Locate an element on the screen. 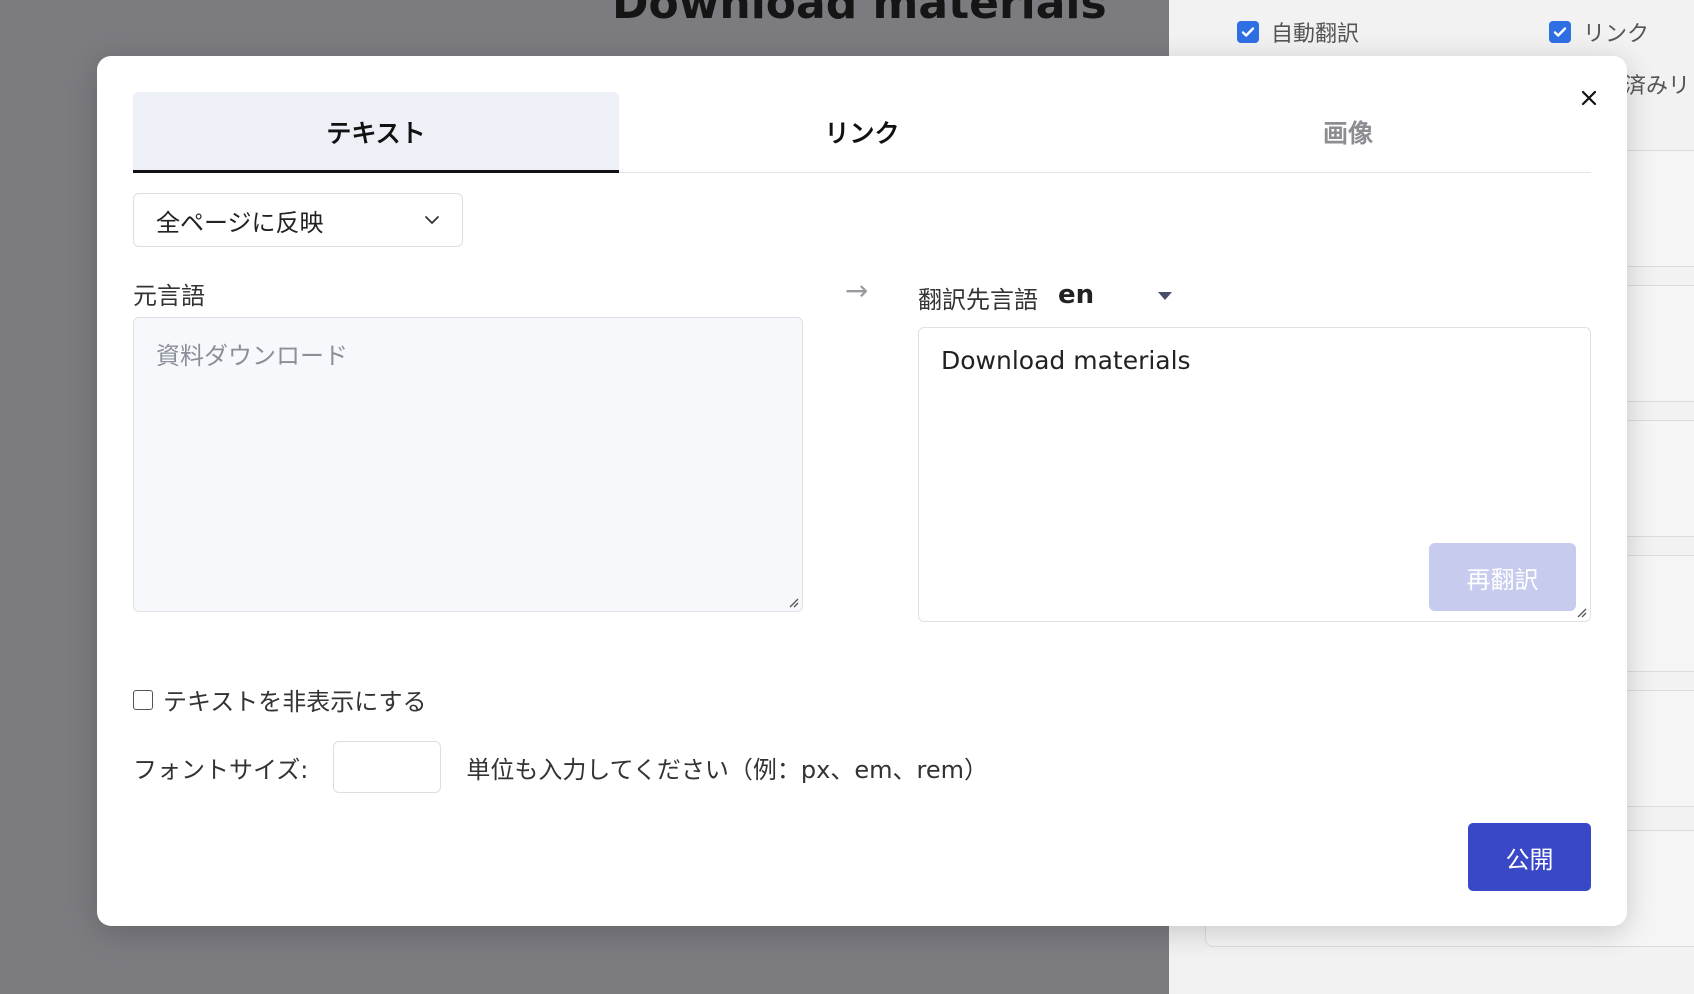 The width and height of the screenshot is (1694, 994). target-text-value: Download materials is located at coordinates (1066, 360).